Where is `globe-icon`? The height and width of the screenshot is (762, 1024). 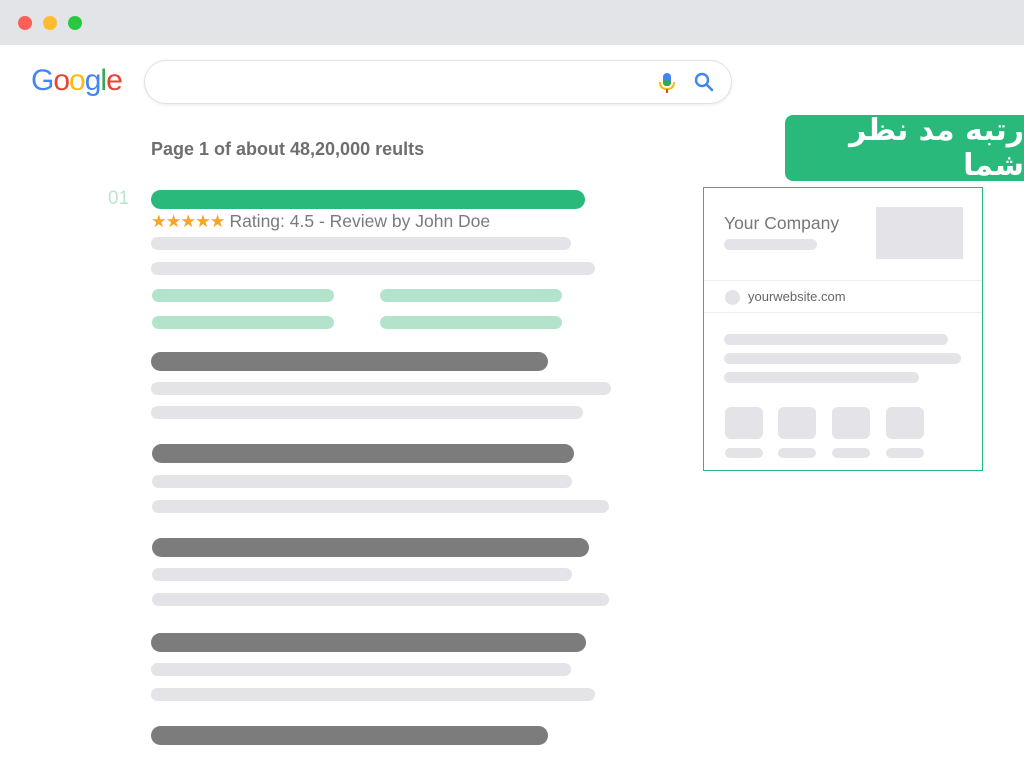
globe-icon is located at coordinates (732, 297).